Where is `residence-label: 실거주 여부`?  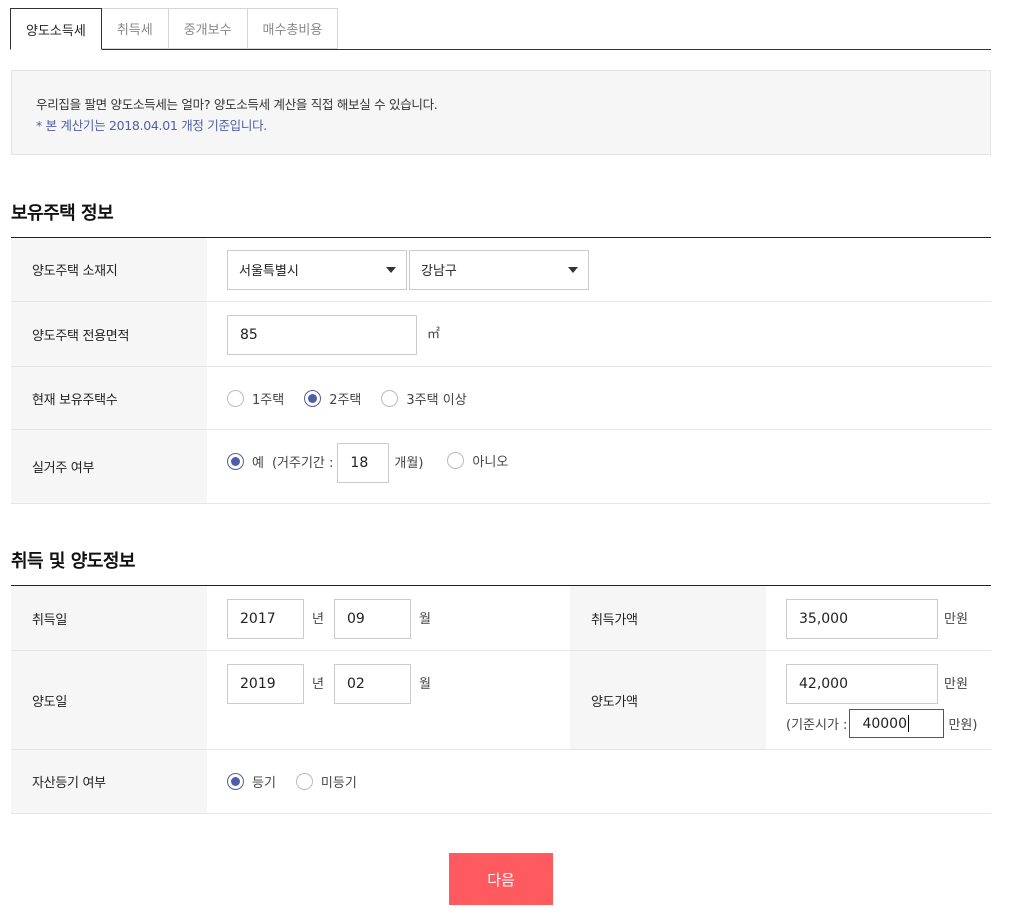
residence-label: 실거주 여부 is located at coordinates (109, 466).